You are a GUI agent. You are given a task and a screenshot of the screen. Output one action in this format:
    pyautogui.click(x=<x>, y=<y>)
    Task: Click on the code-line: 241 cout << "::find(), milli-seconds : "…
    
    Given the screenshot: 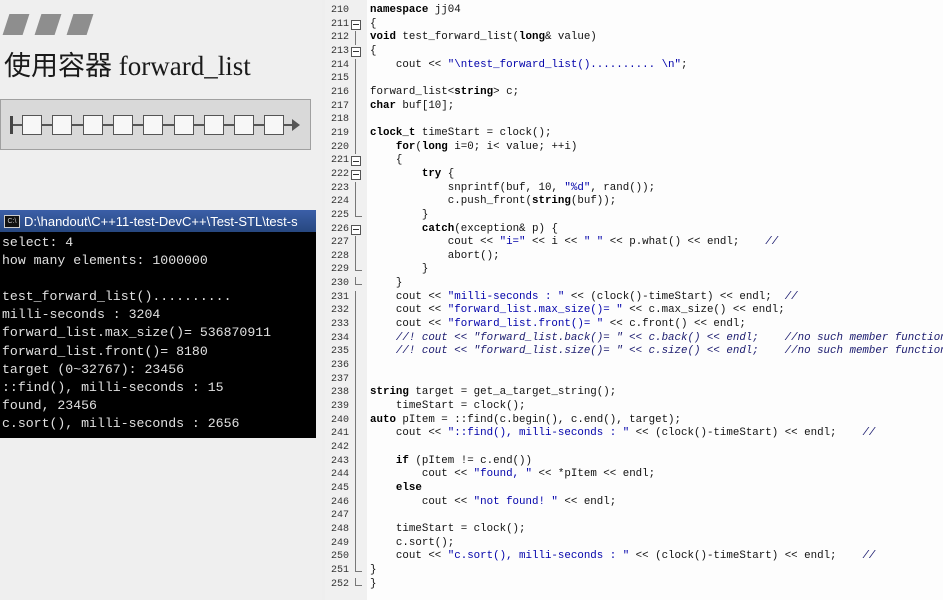 What is the action you would take?
    pyautogui.click(x=634, y=434)
    